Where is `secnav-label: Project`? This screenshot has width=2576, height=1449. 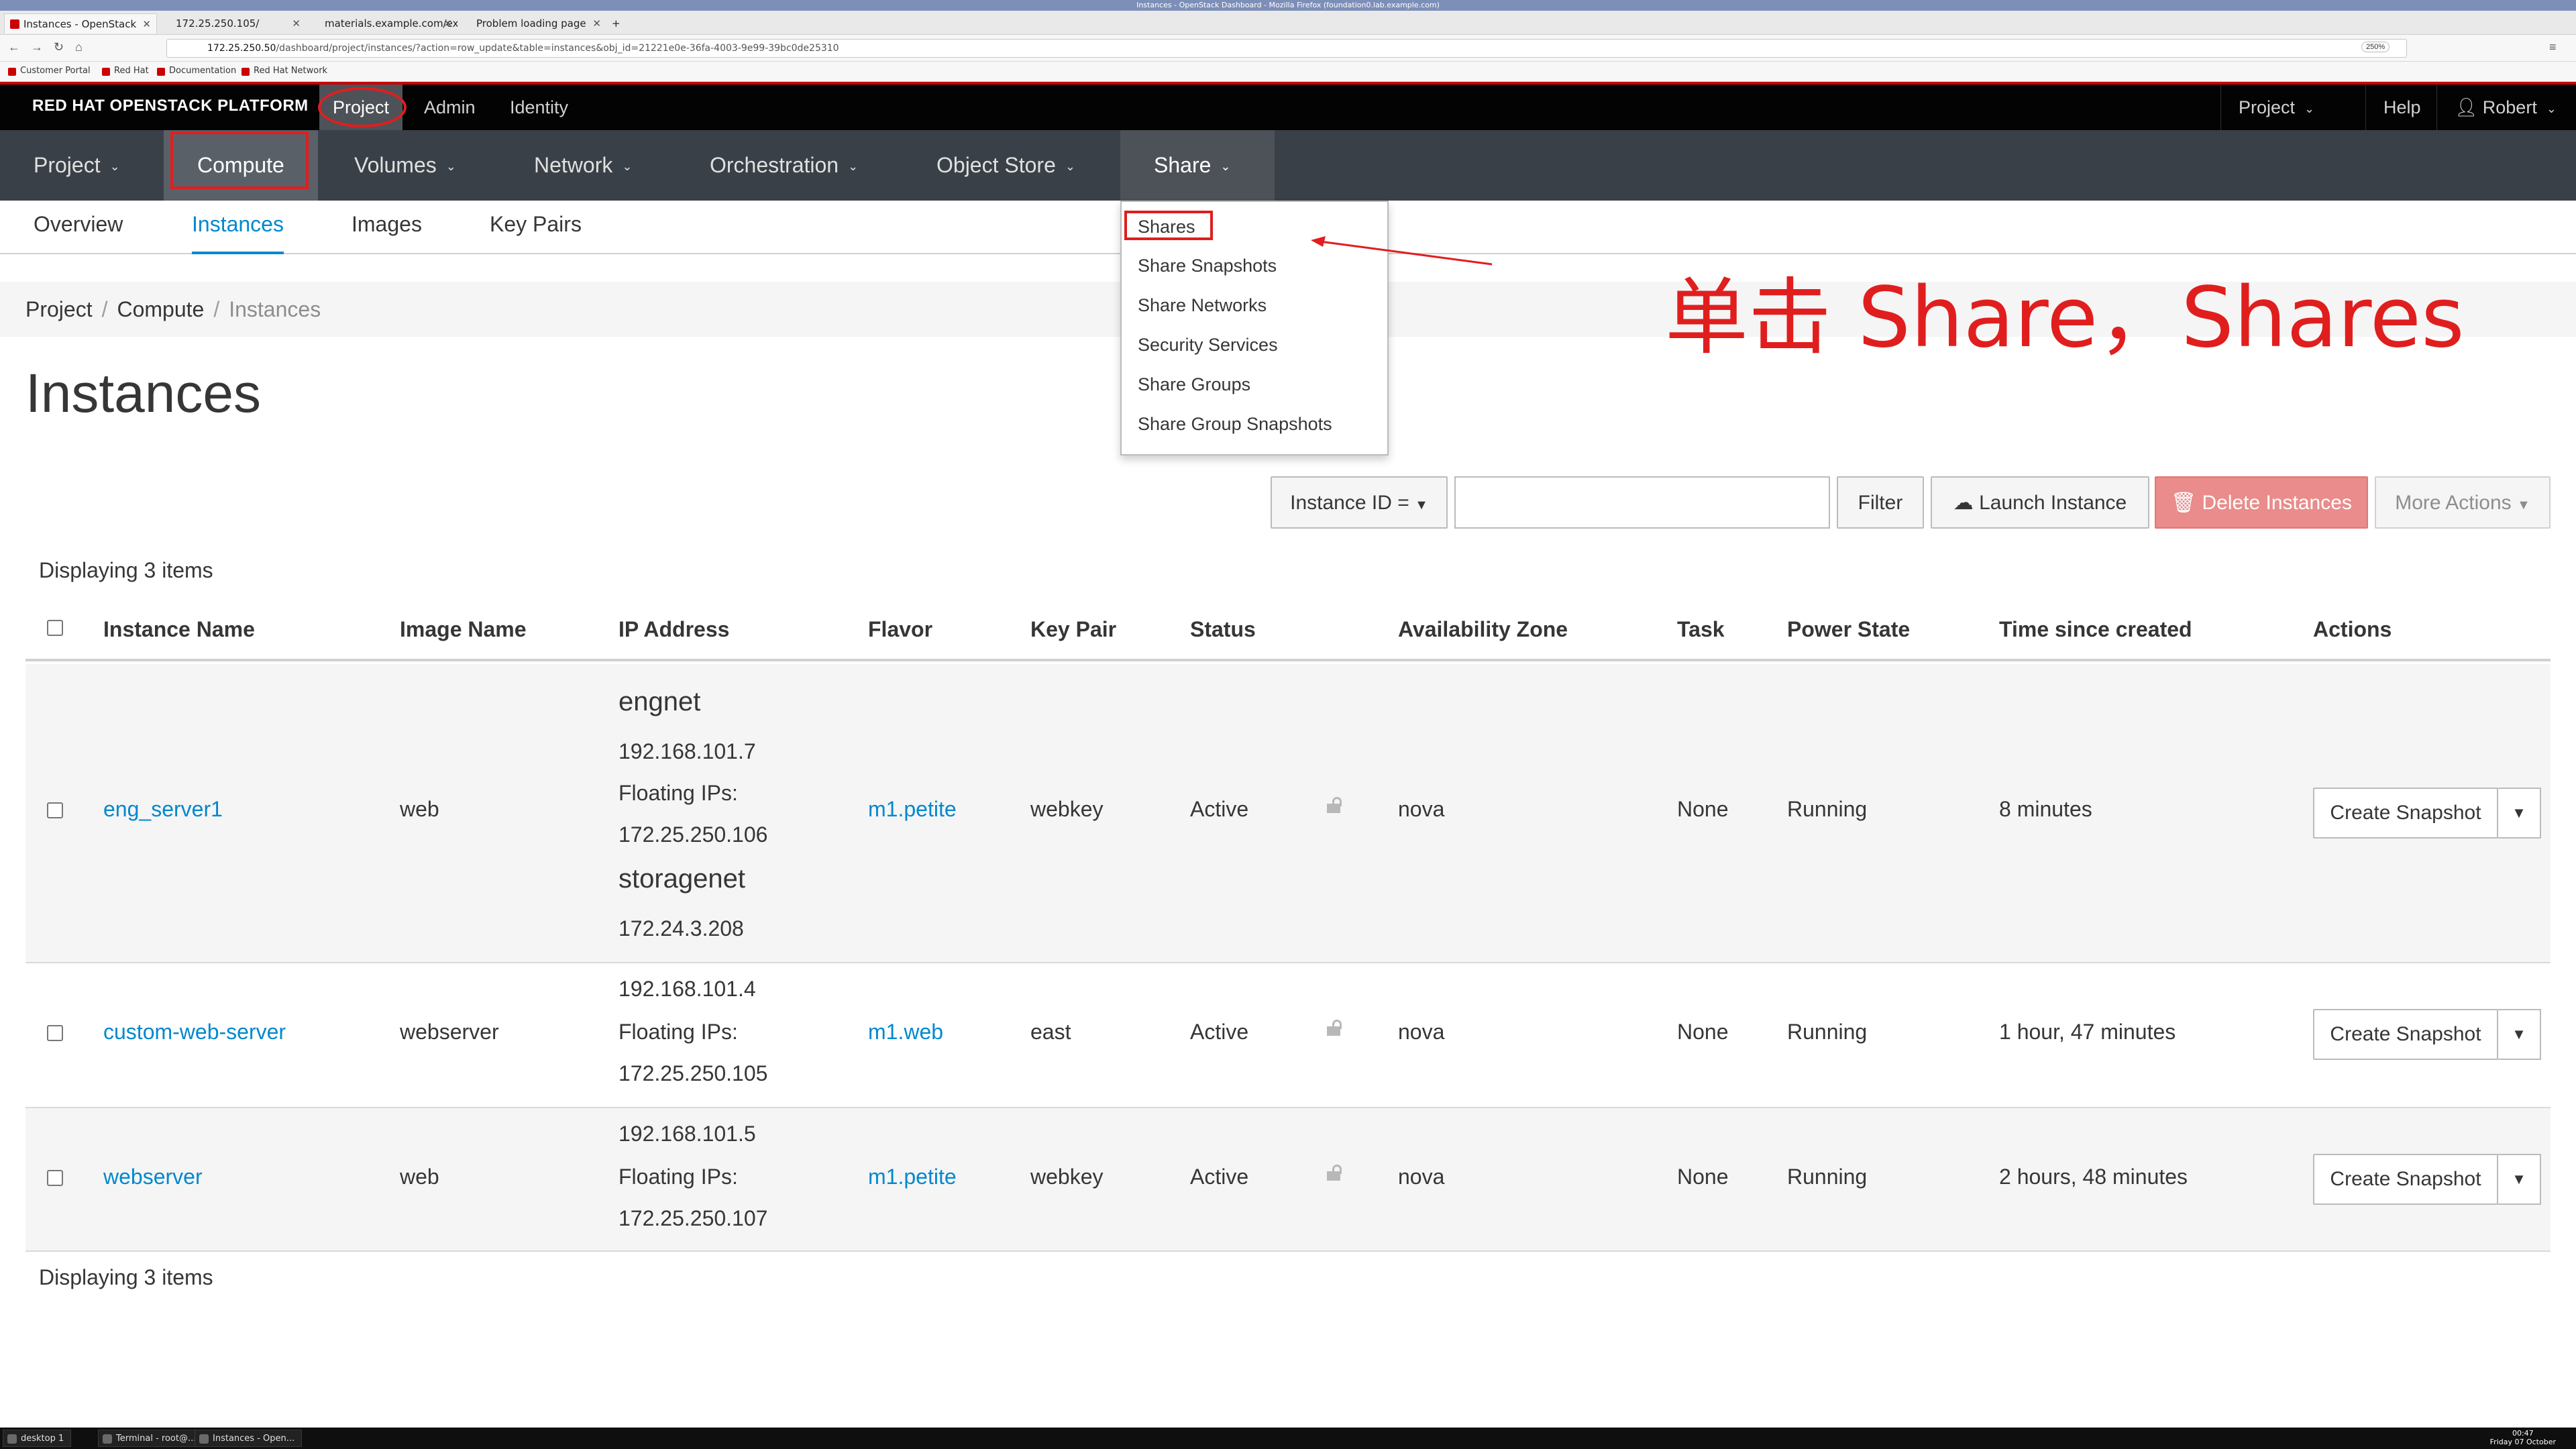
secnav-label: Project is located at coordinates (67, 165).